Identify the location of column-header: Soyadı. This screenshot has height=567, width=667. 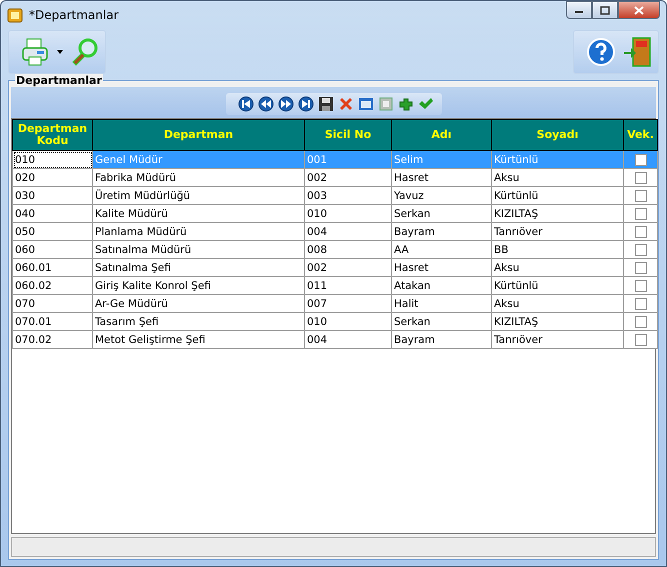
(558, 135).